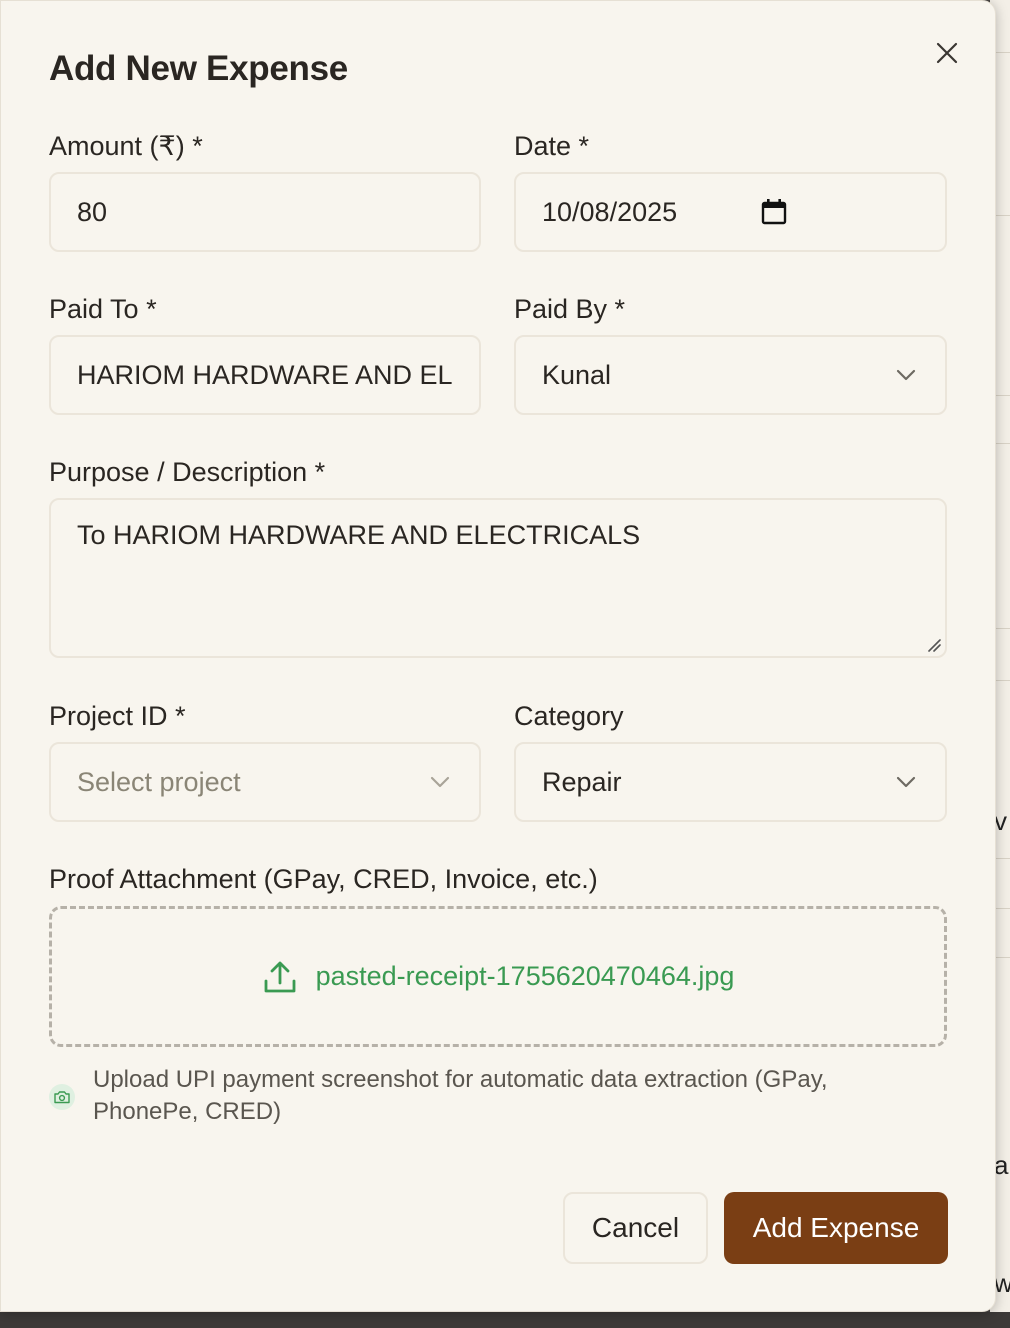 The height and width of the screenshot is (1328, 1010). What do you see at coordinates (570, 309) in the screenshot?
I see `paid-by-label: Paid By *` at bounding box center [570, 309].